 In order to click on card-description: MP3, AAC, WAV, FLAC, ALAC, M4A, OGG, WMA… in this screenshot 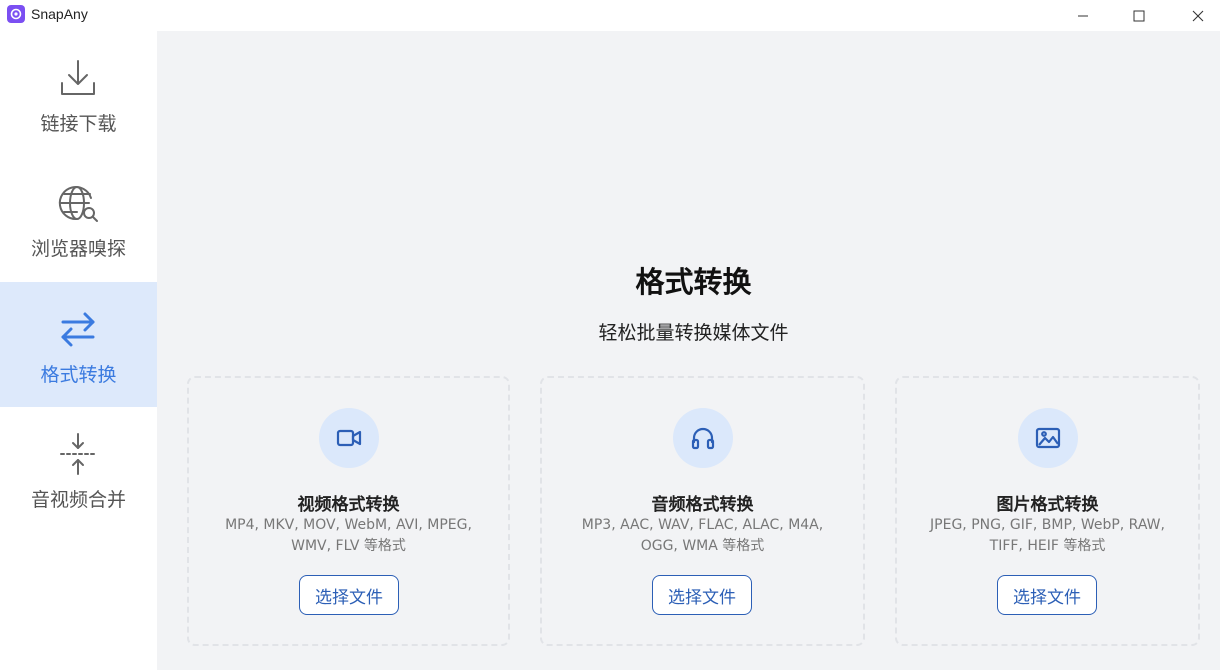, I will do `click(702, 535)`.